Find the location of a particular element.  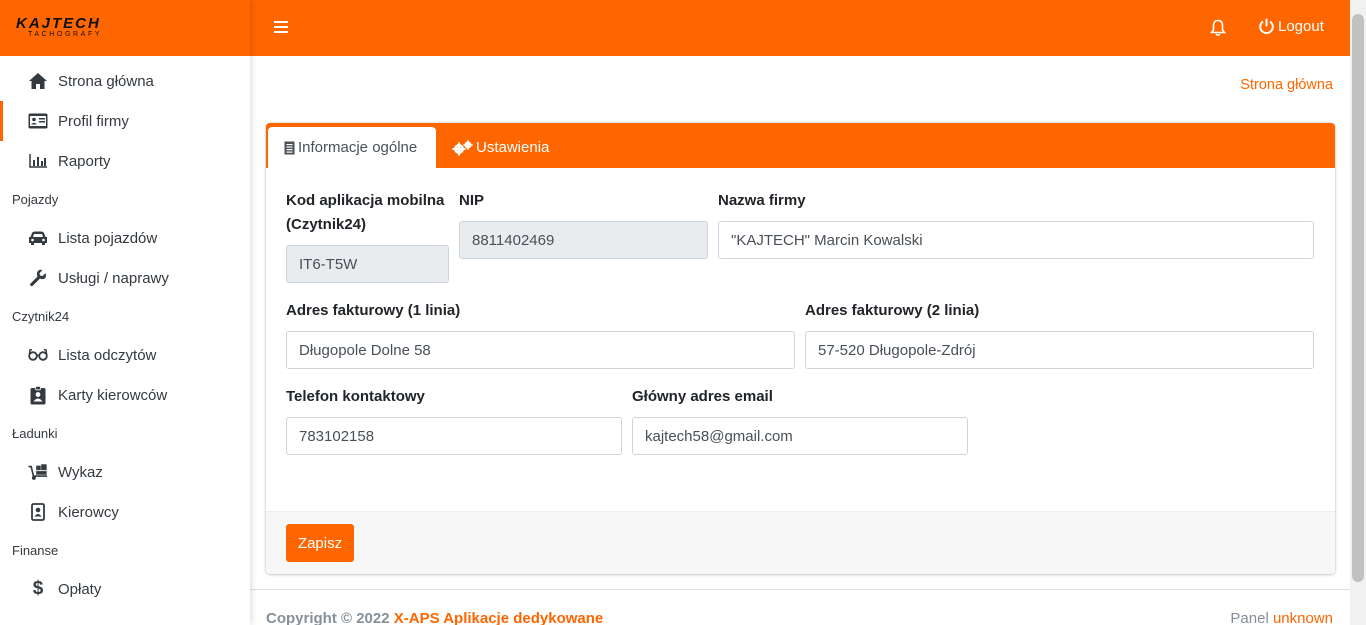

page-scrollbar is located at coordinates (1358, 312).